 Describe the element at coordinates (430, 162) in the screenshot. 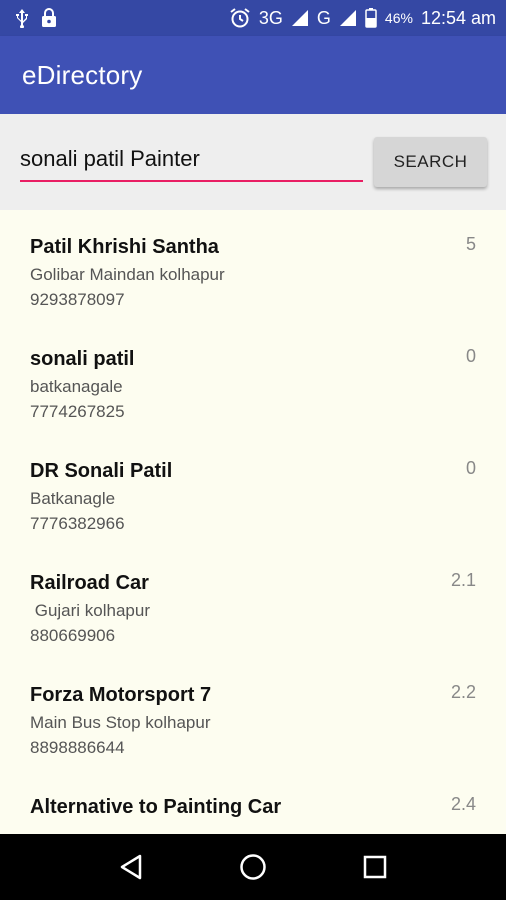

I see `search-button: SEARCH` at that location.